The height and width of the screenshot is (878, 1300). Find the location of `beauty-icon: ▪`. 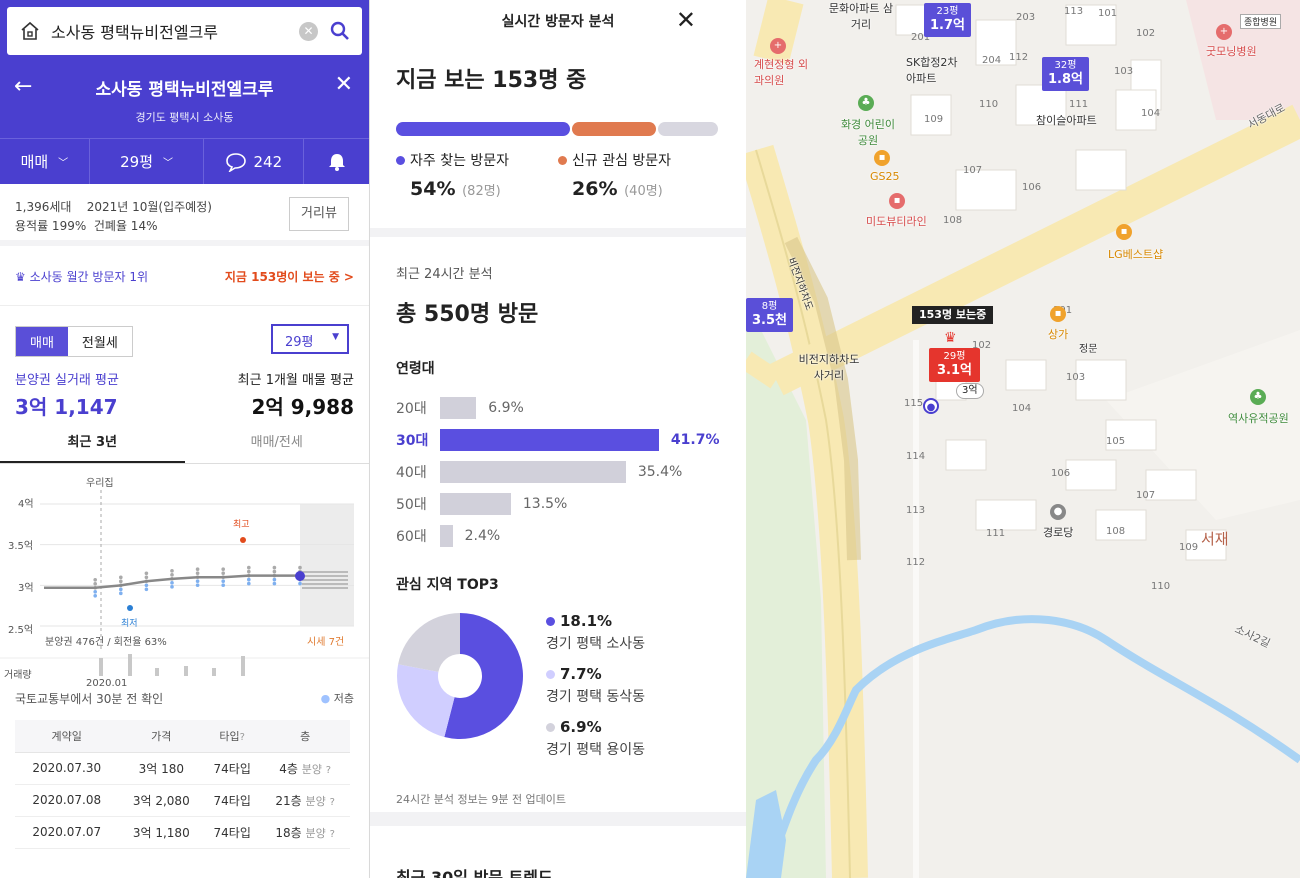

beauty-icon: ▪ is located at coordinates (897, 201).